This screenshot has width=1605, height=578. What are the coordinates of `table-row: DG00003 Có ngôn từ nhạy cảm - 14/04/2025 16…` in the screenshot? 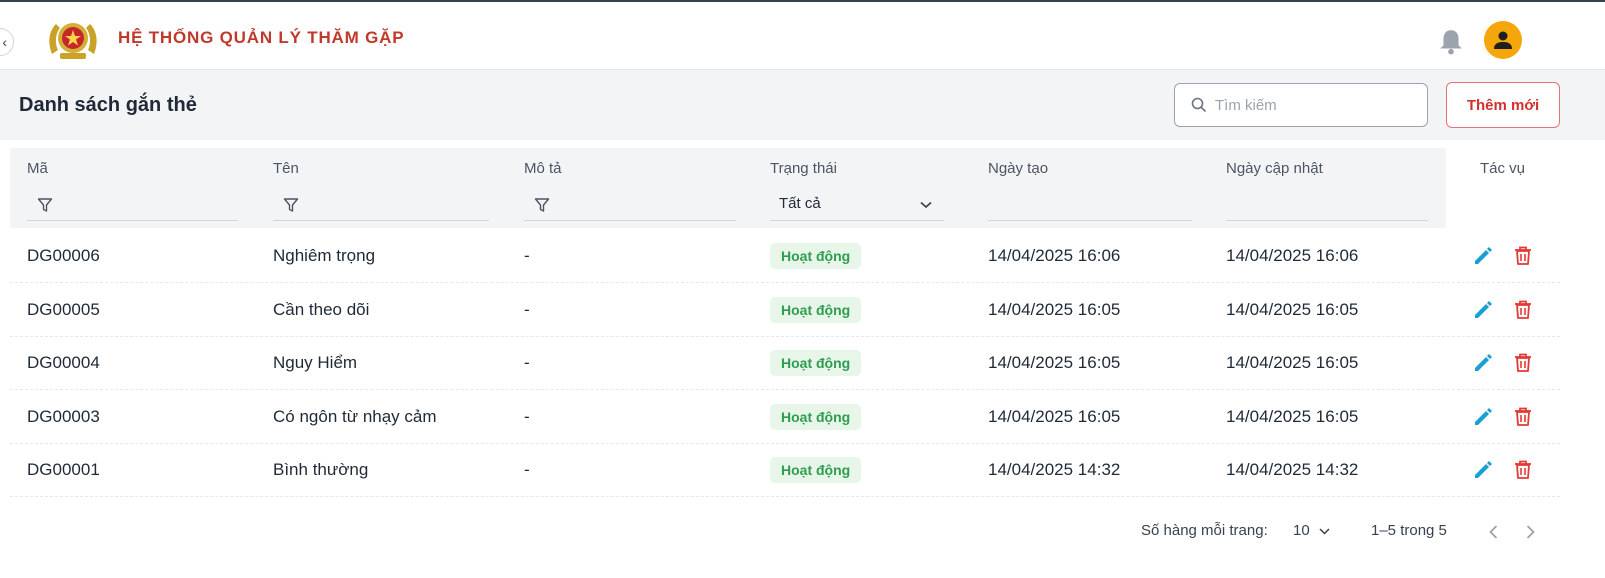 It's located at (785, 417).